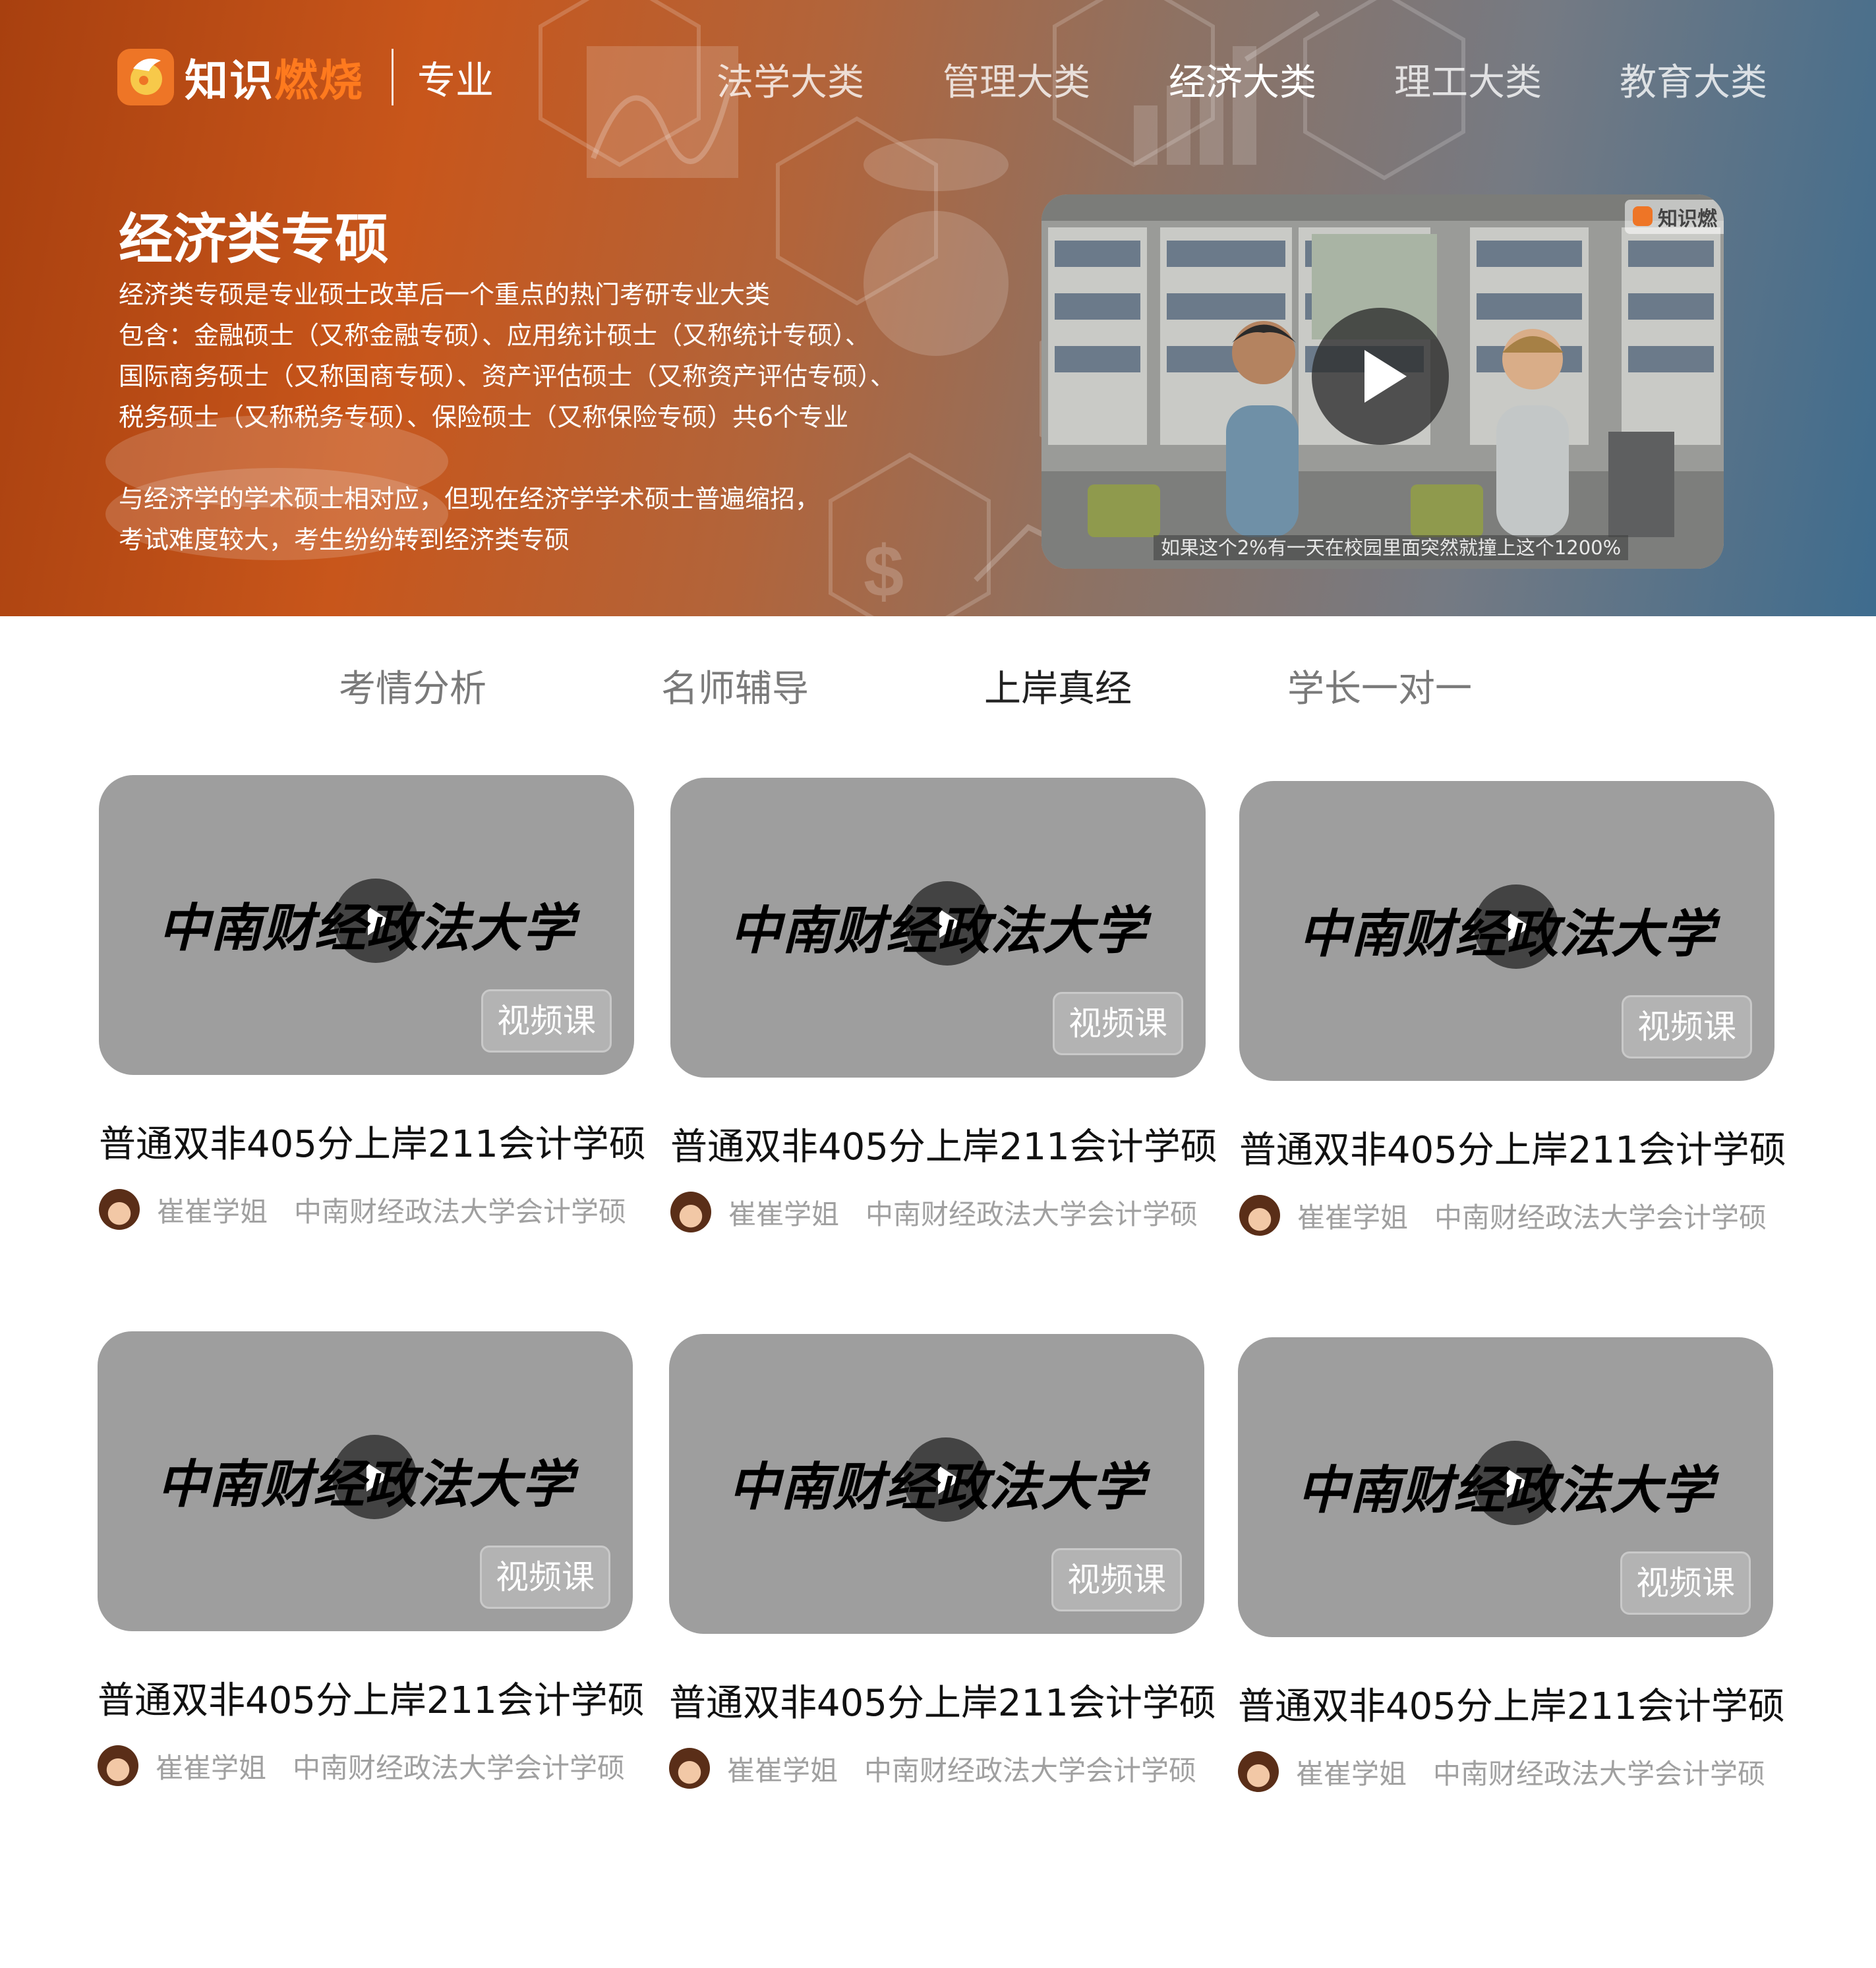 This screenshot has height=1968, width=1876. I want to click on nav-item-law: 法学大类, so click(790, 79).